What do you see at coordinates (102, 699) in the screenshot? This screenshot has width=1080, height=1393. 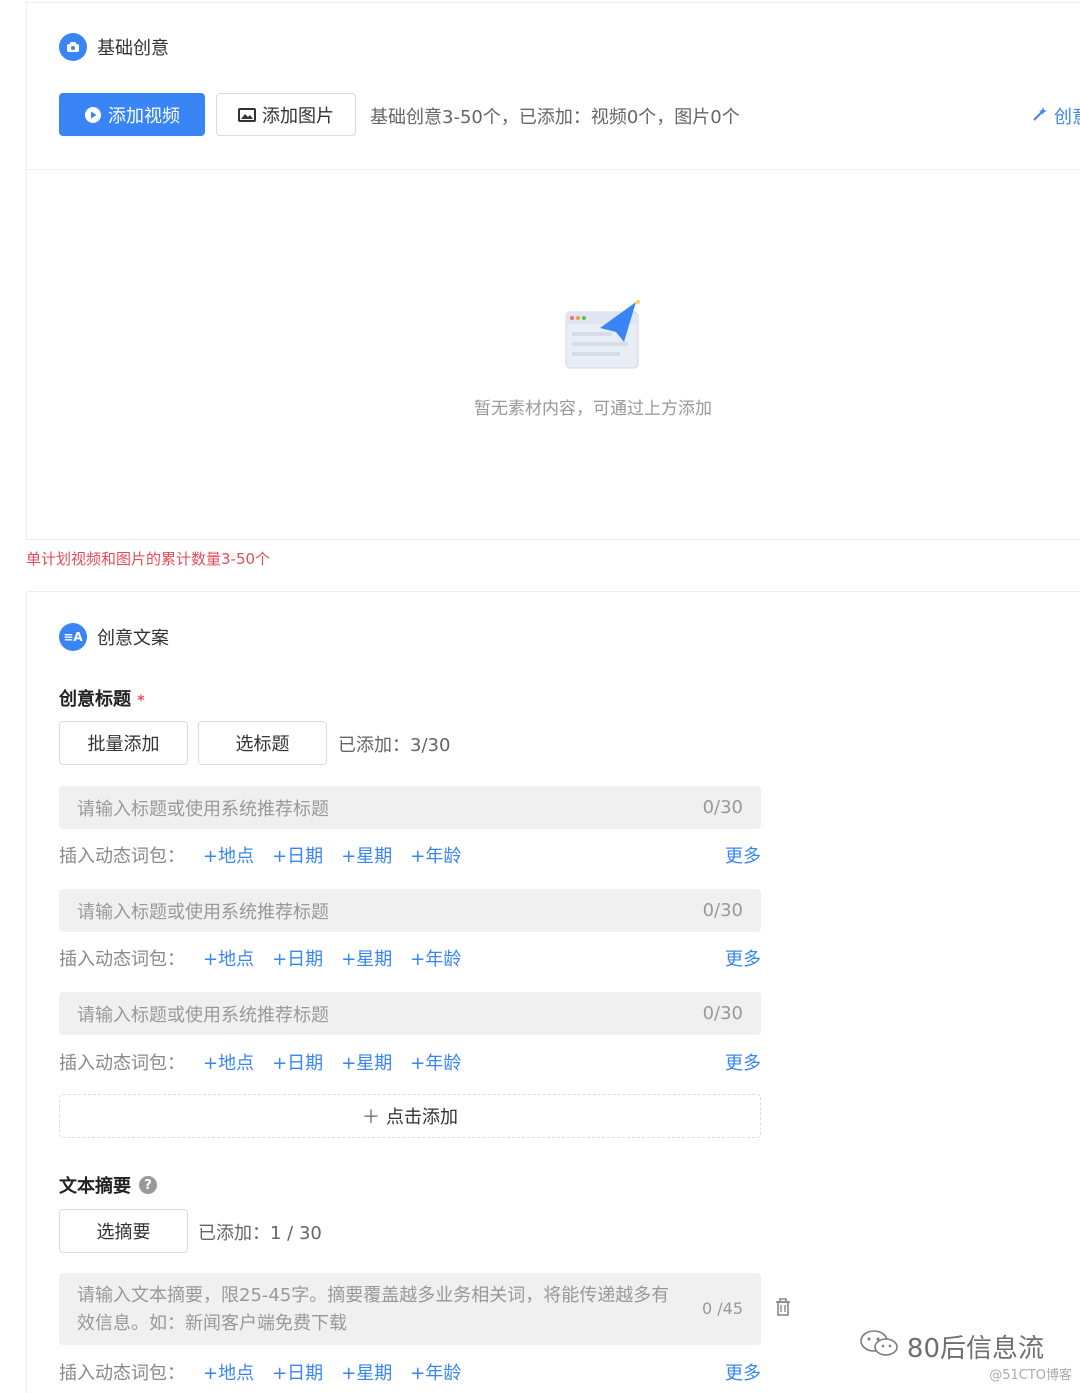 I see `headline-label: 创意标题 *` at bounding box center [102, 699].